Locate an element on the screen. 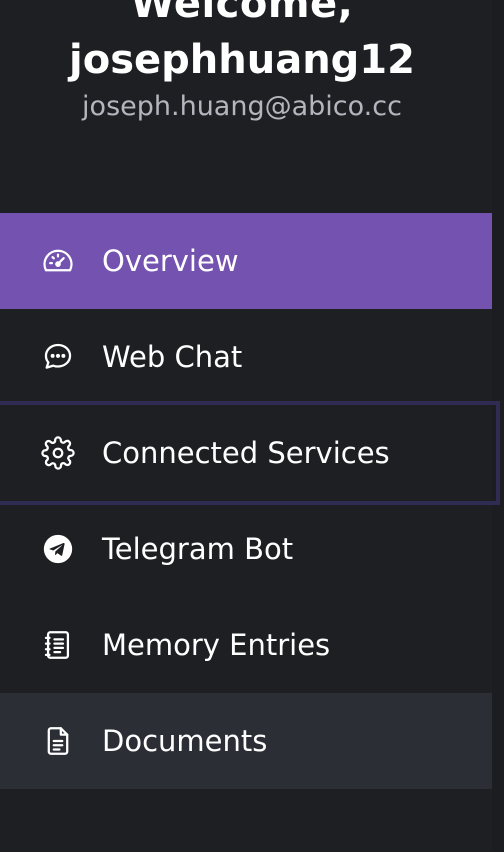  nav-item-label: Web Chat is located at coordinates (172, 357).